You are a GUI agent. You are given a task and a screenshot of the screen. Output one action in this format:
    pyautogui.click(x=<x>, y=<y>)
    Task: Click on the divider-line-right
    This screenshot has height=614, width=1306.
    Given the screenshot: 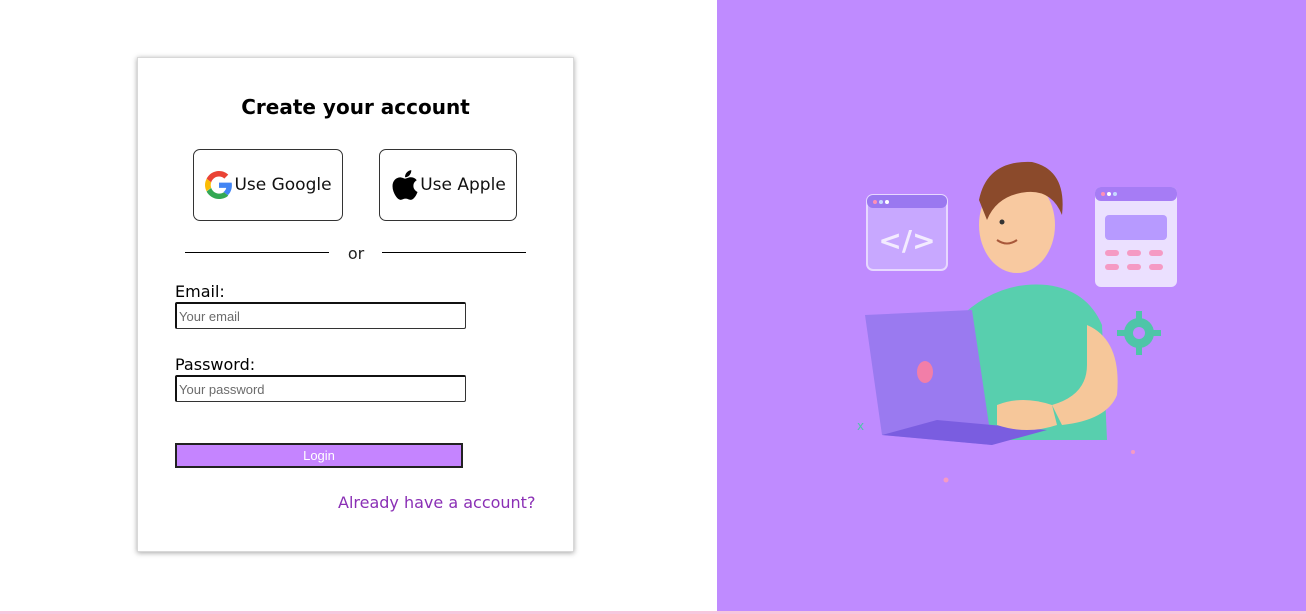 What is the action you would take?
    pyautogui.click(x=454, y=252)
    